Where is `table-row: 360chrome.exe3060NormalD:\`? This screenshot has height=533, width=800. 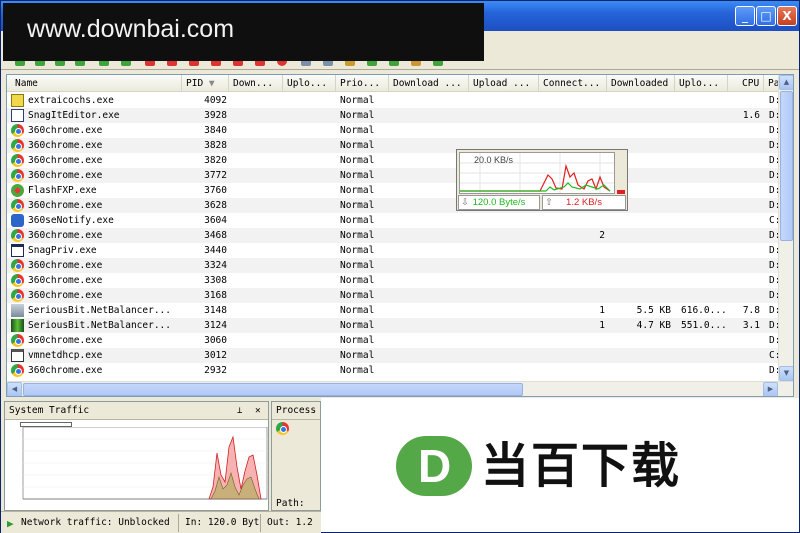
table-row: 360chrome.exe3060NormalD:\ is located at coordinates (395, 340).